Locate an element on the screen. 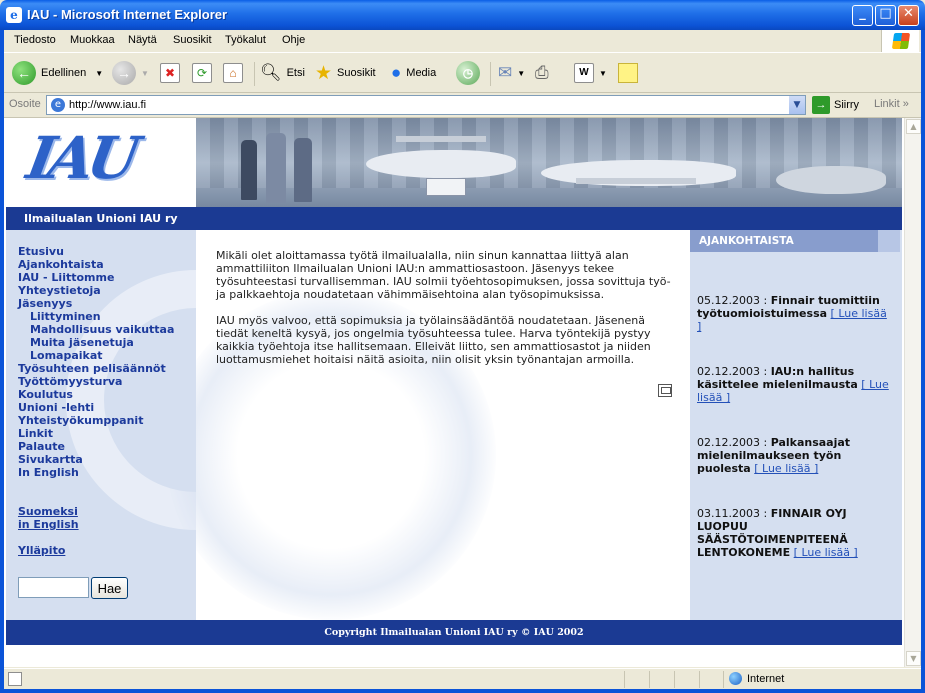 This screenshot has width=925, height=693. site-search: Hae is located at coordinates (73, 588).